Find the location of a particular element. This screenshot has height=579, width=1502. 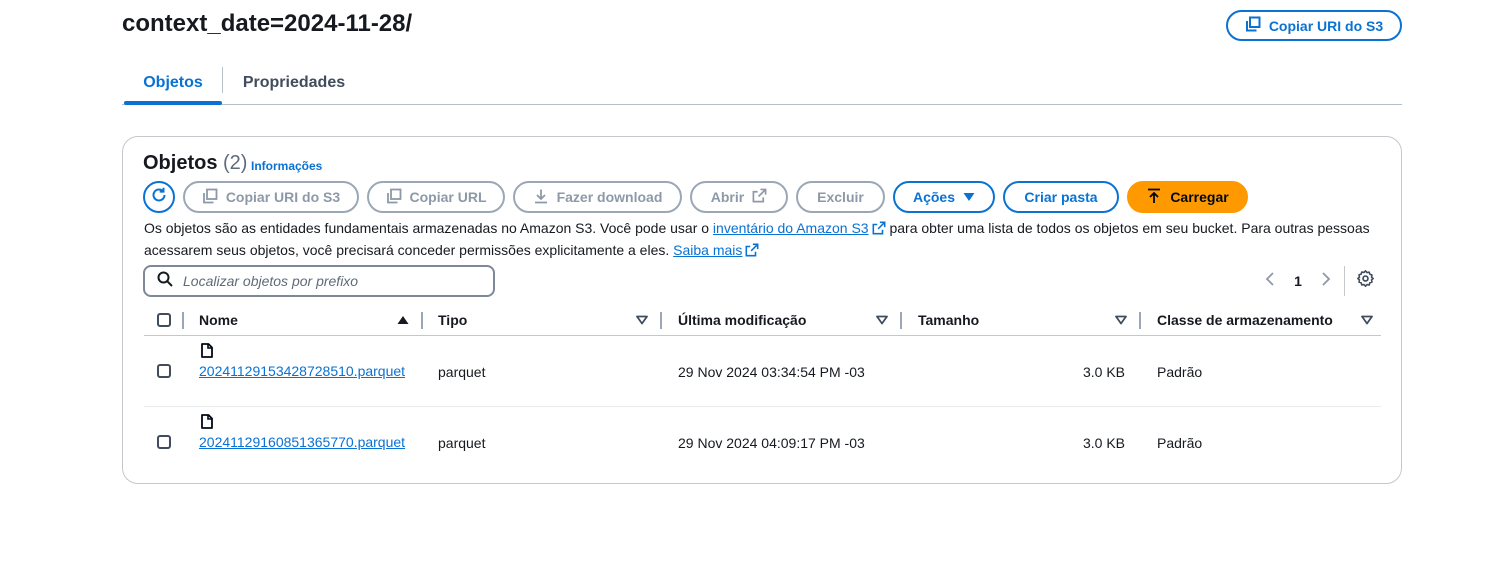

tab-propriedades-label: Propriedades is located at coordinates (294, 82).